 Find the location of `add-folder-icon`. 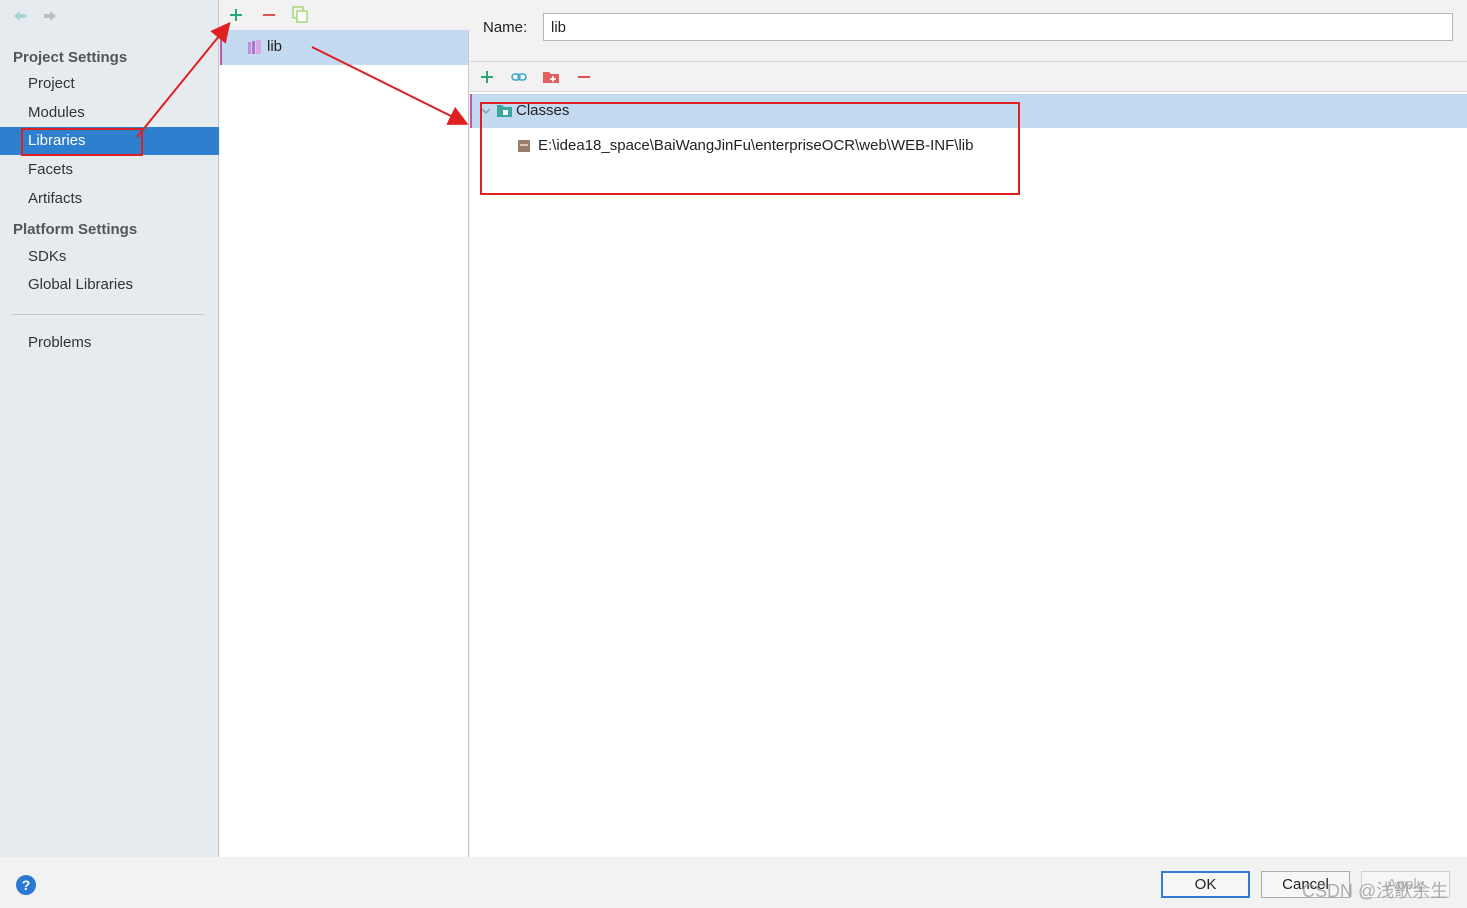

add-folder-icon is located at coordinates (551, 77).